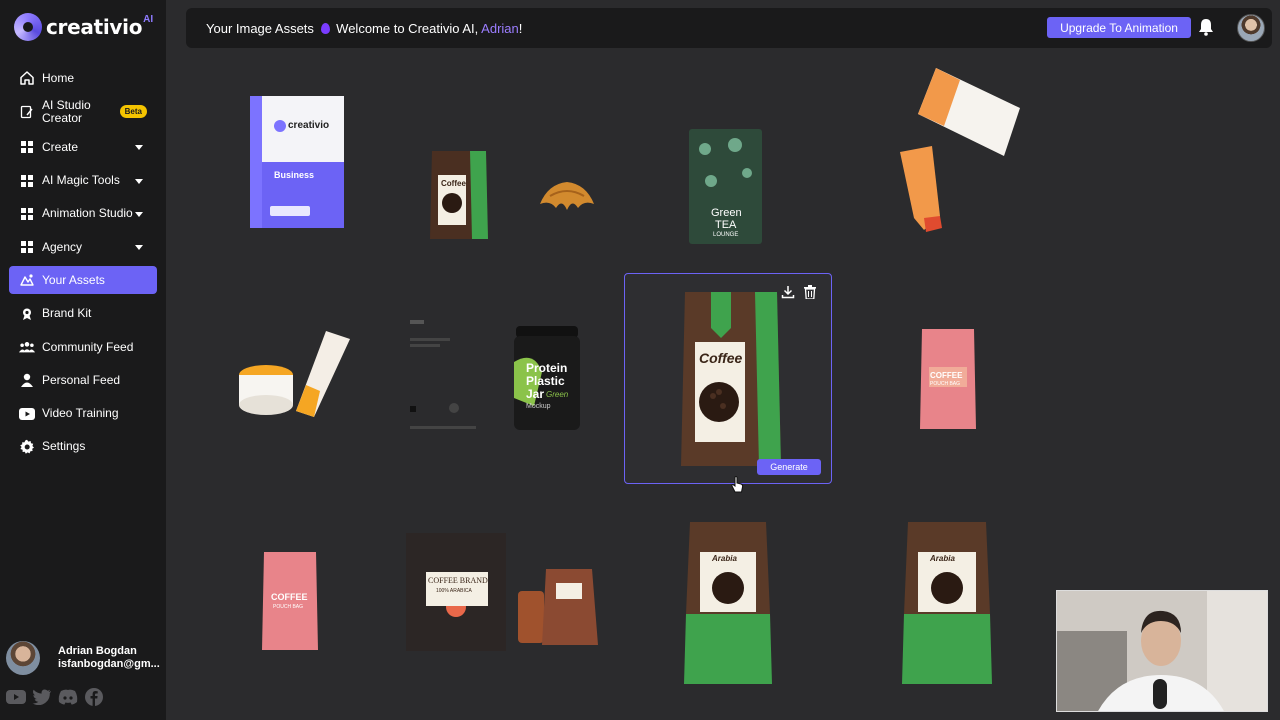  What do you see at coordinates (725, 186) in the screenshot?
I see `asset-green-tea-pouch: Green TEA LOUNGE` at bounding box center [725, 186].